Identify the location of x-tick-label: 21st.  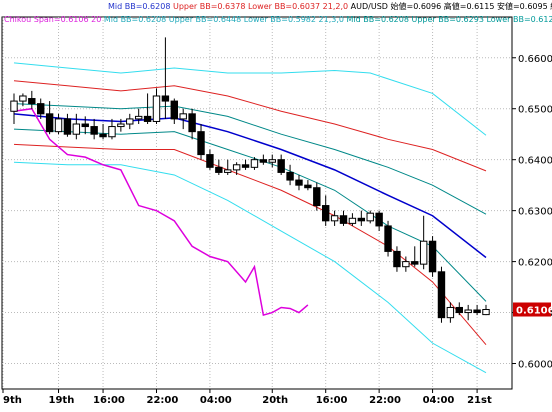
(479, 400).